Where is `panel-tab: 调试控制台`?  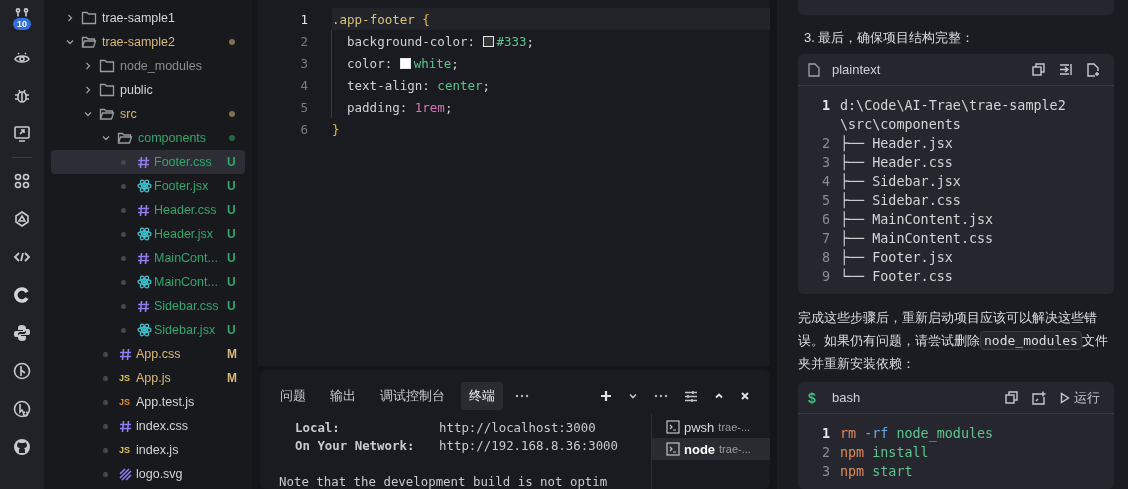
panel-tab: 调试控制台 is located at coordinates (412, 396).